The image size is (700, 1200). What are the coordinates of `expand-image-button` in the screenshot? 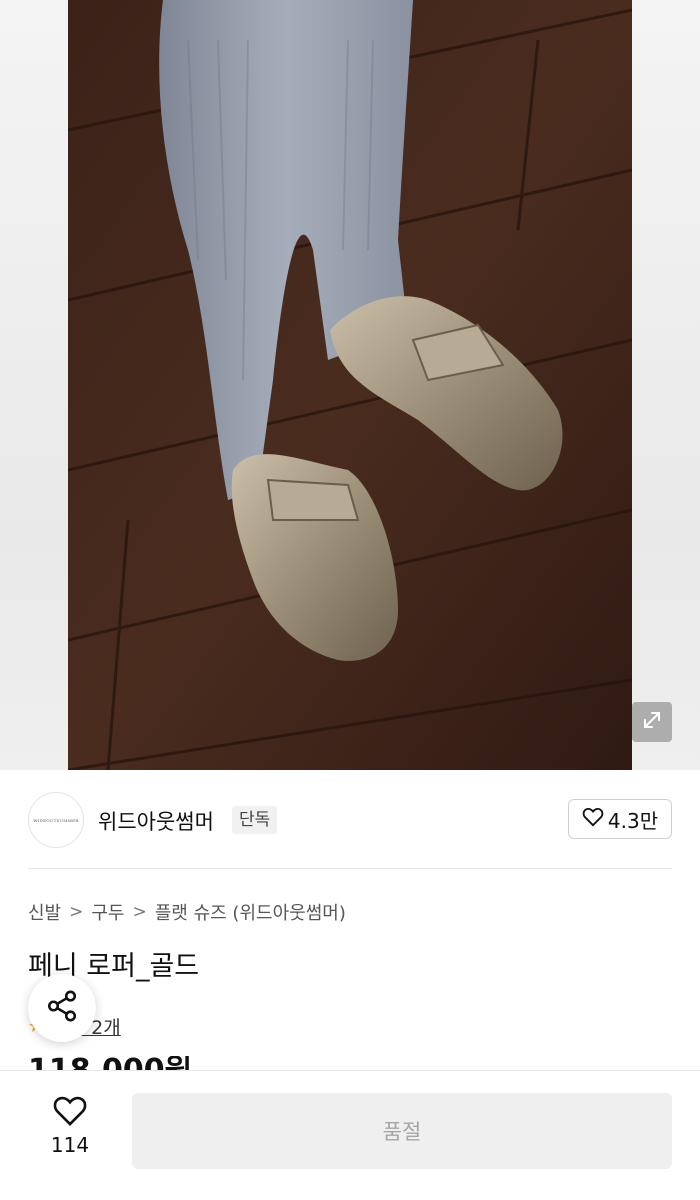 It's located at (652, 722).